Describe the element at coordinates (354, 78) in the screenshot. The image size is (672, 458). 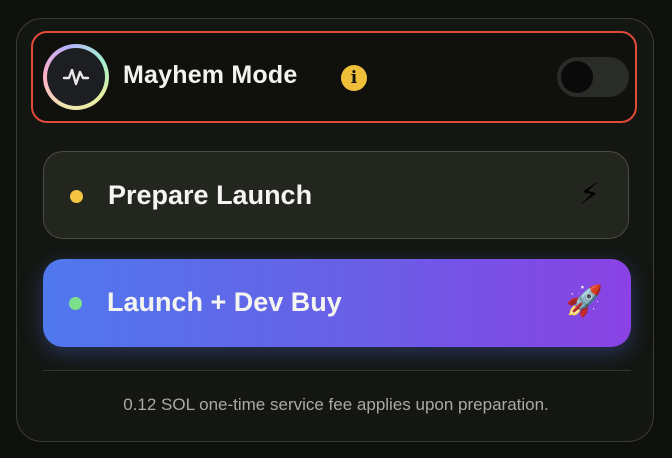
I see `info-icon: i` at that location.